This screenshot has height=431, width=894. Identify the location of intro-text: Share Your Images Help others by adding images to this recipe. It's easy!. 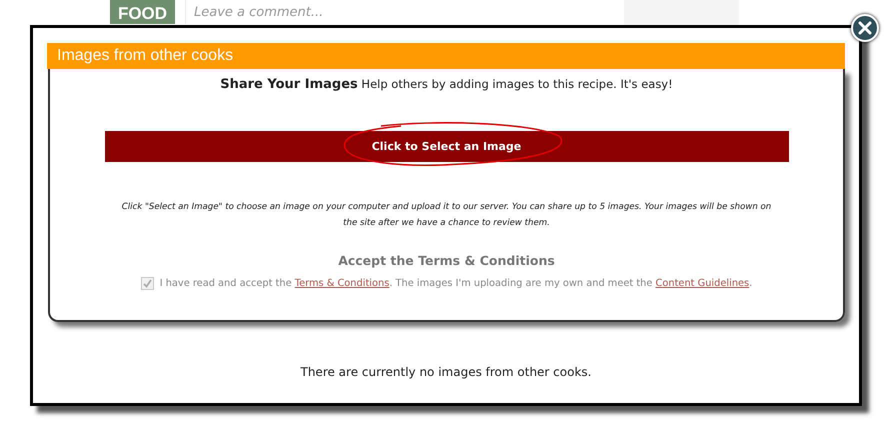
(446, 84).